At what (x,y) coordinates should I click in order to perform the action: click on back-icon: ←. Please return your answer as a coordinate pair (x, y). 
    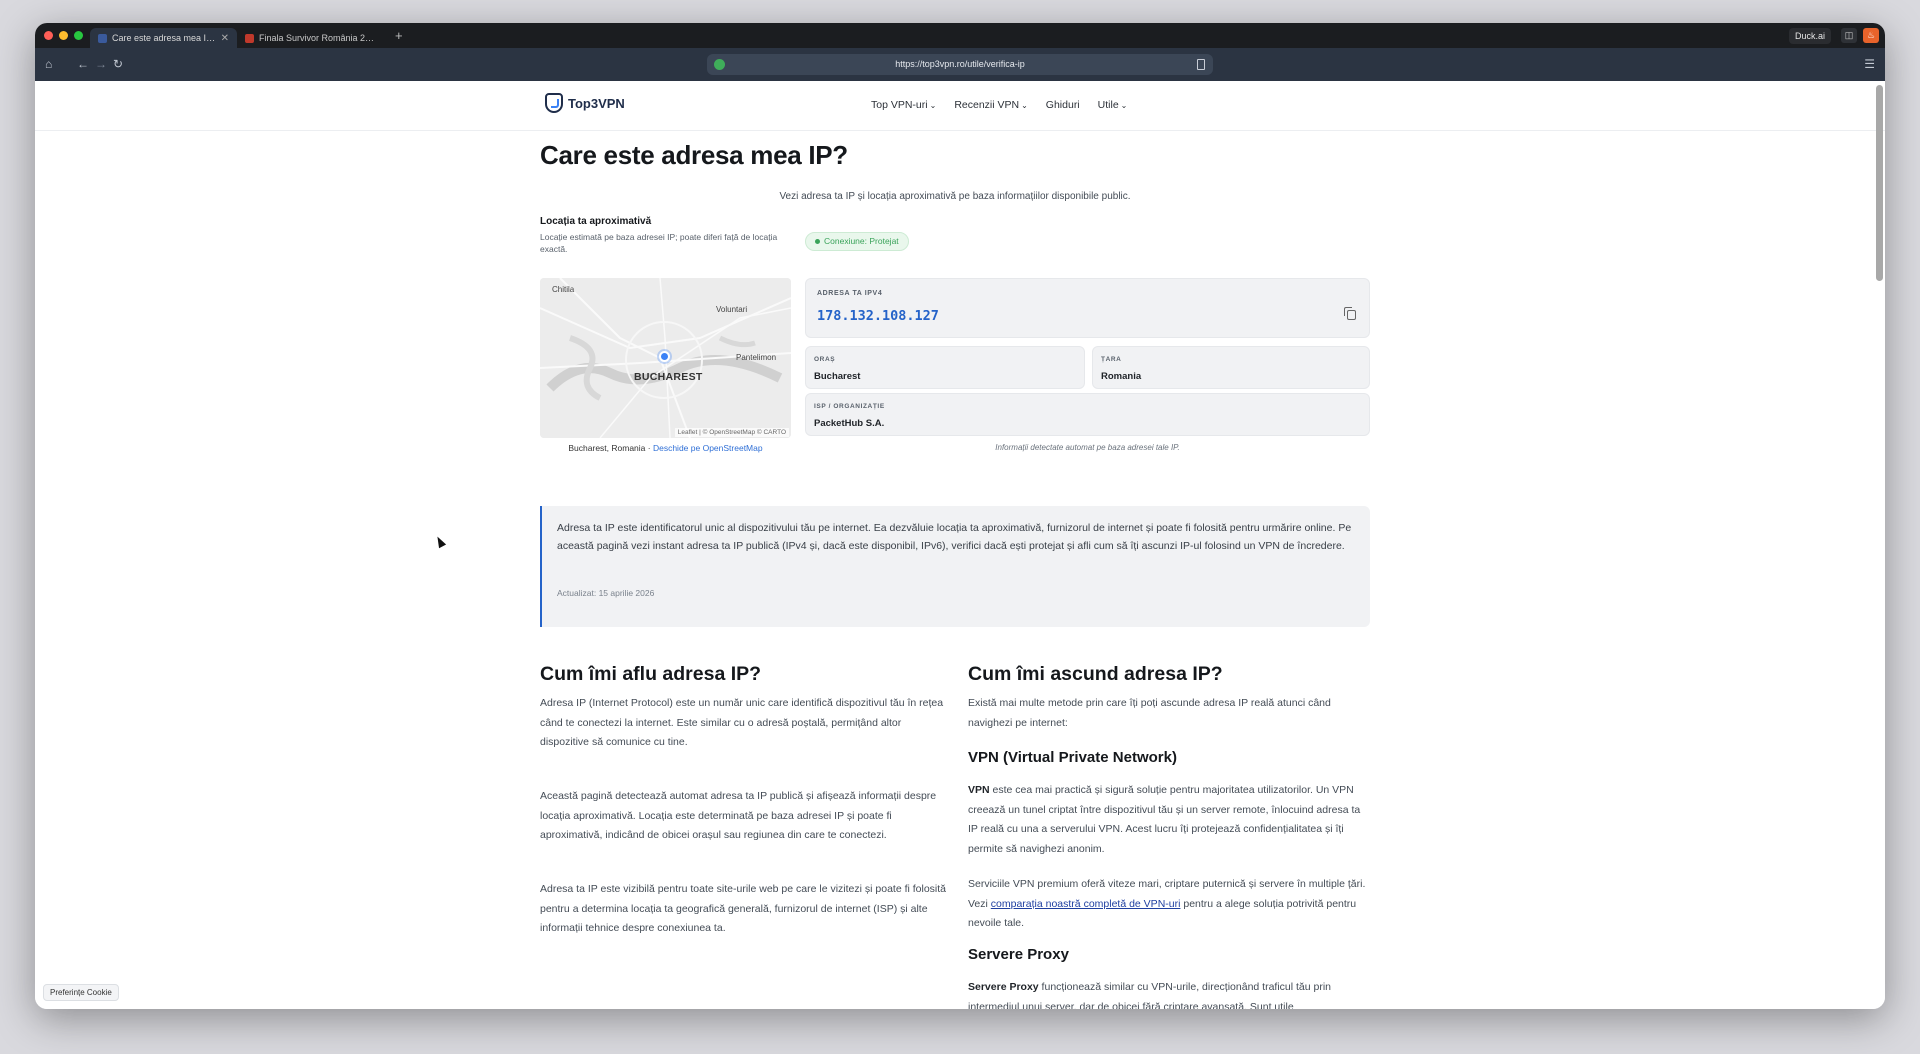
    Looking at the image, I should click on (83, 64).